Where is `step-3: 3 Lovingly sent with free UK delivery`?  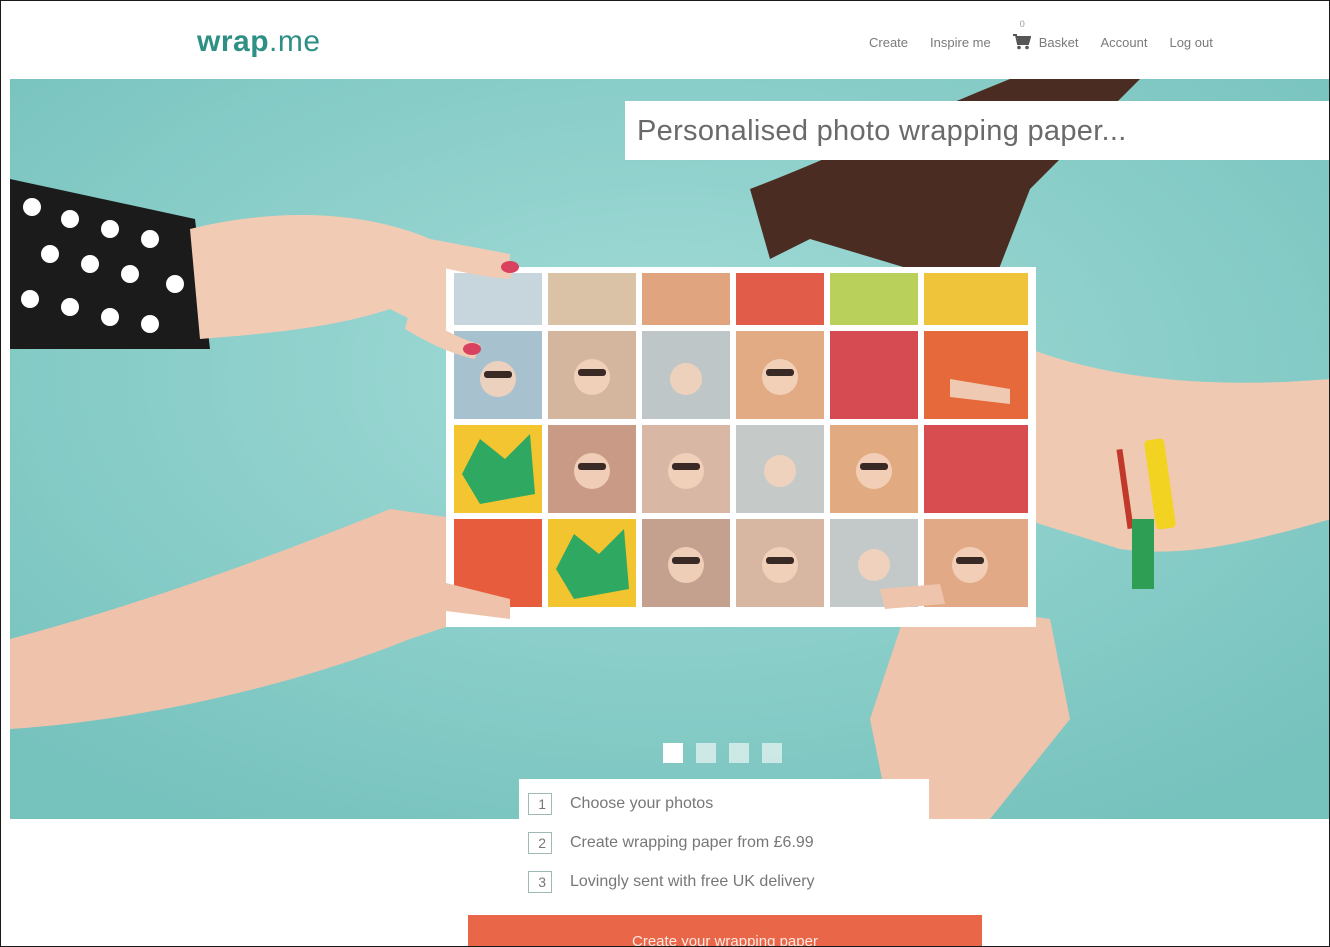
step-3: 3 Lovingly sent with free UK delivery is located at coordinates (671, 882).